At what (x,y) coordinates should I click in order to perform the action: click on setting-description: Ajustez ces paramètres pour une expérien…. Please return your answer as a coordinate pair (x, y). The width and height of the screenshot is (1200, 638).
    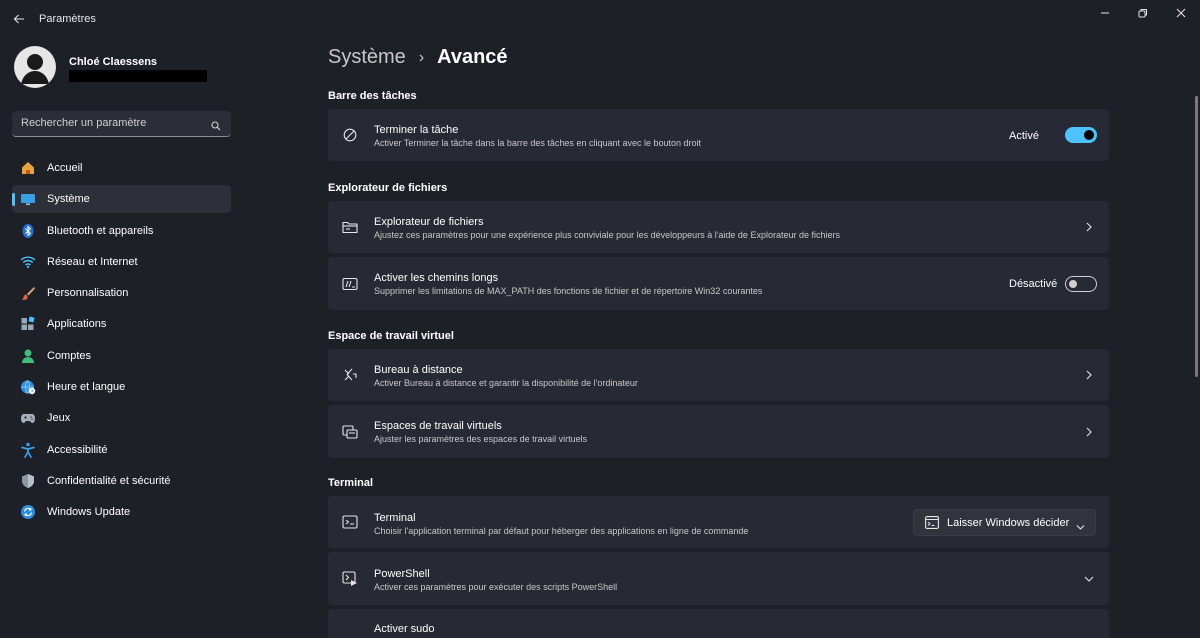
    Looking at the image, I should click on (607, 235).